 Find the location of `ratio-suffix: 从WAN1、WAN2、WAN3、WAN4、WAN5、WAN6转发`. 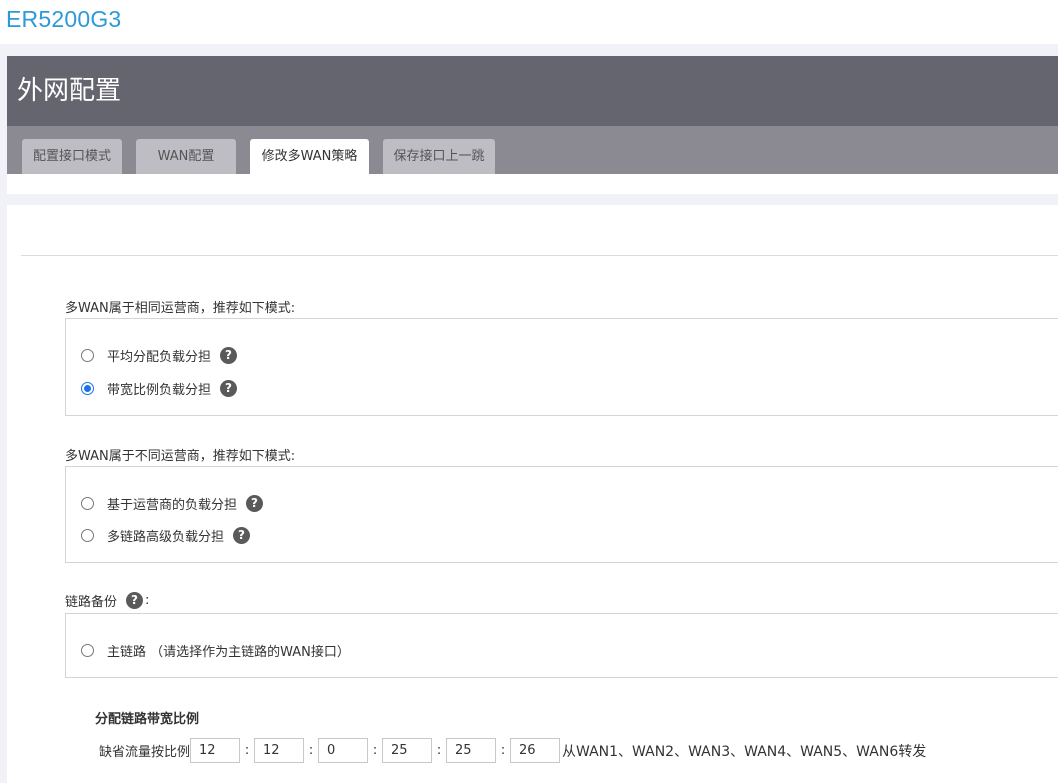

ratio-suffix: 从WAN1、WAN2、WAN3、WAN4、WAN5、WAN6转发 is located at coordinates (744, 751).